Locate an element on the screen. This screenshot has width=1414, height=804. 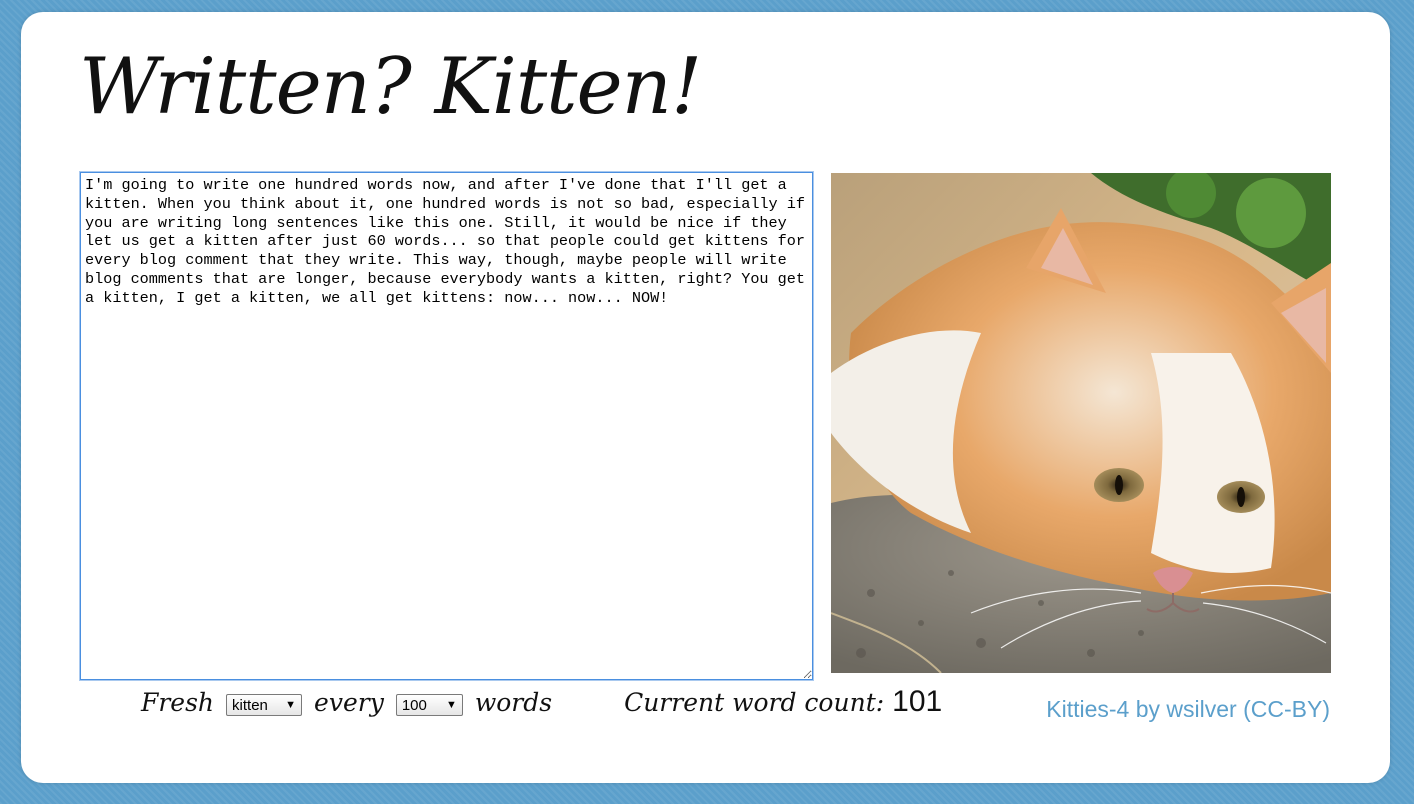
author-link: wsilver is located at coordinates (1201, 709).